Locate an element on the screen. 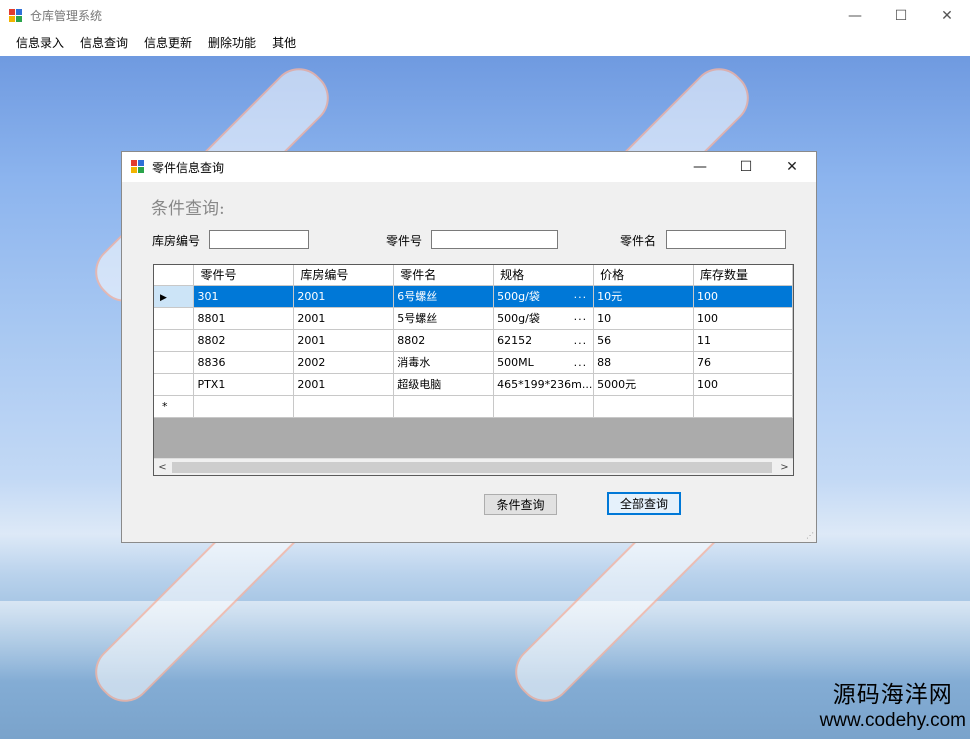 The image size is (970, 739). column-header-qty: 库存数量 is located at coordinates (743, 275).